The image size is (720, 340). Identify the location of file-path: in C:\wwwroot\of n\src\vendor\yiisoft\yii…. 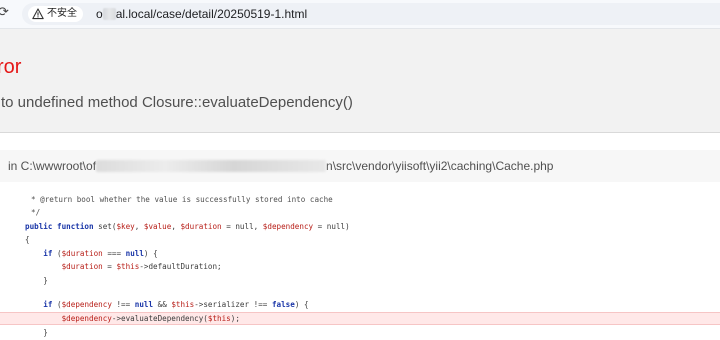
(280, 166).